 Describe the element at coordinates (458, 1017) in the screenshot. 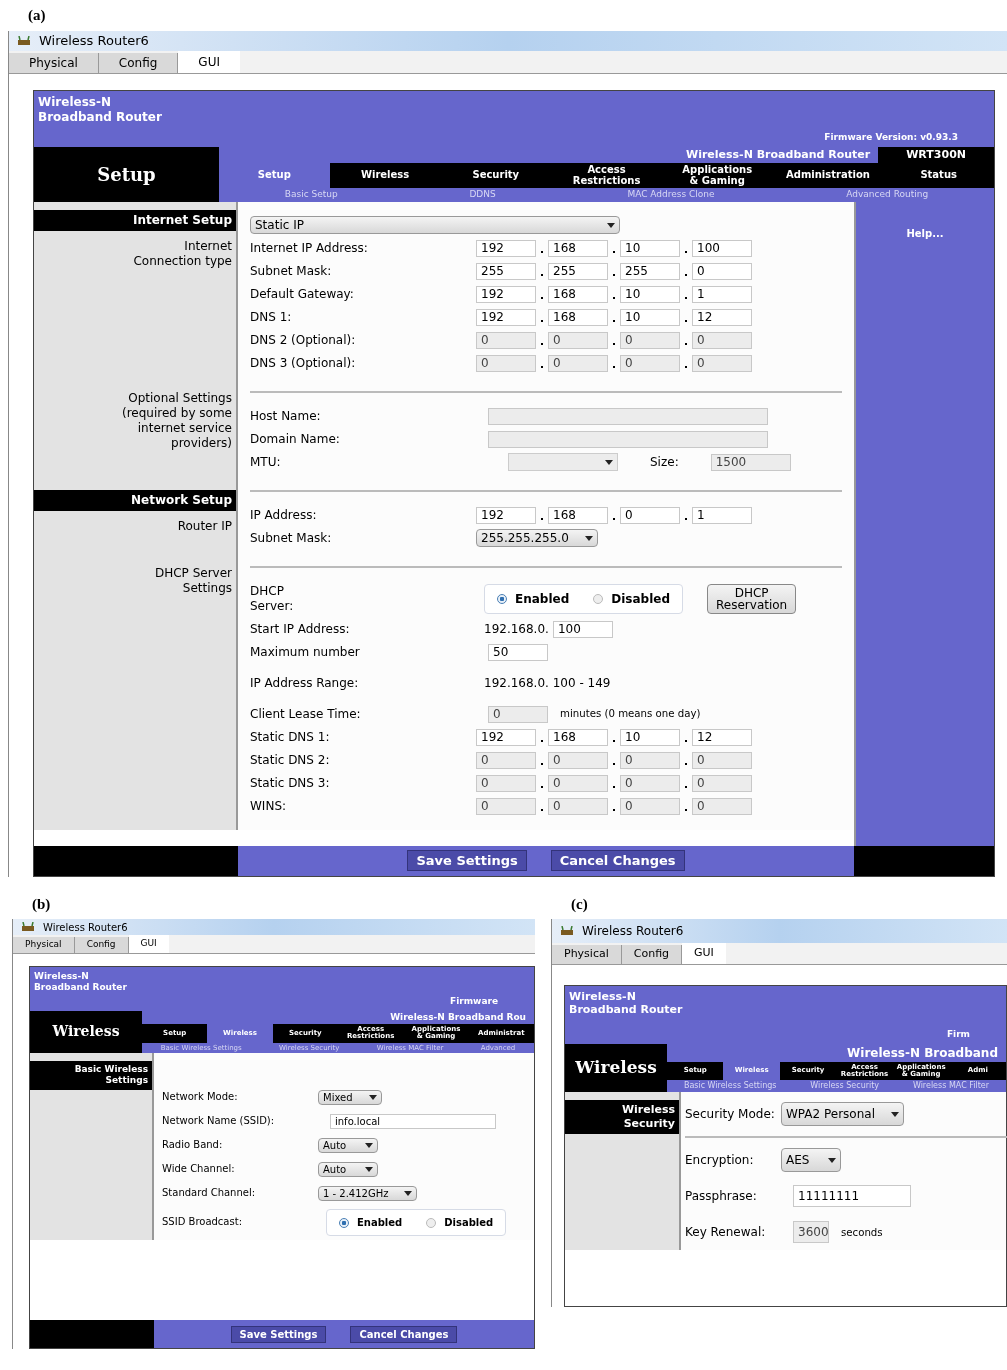

I see `product-title: Wireless-N Broadband Rou` at that location.